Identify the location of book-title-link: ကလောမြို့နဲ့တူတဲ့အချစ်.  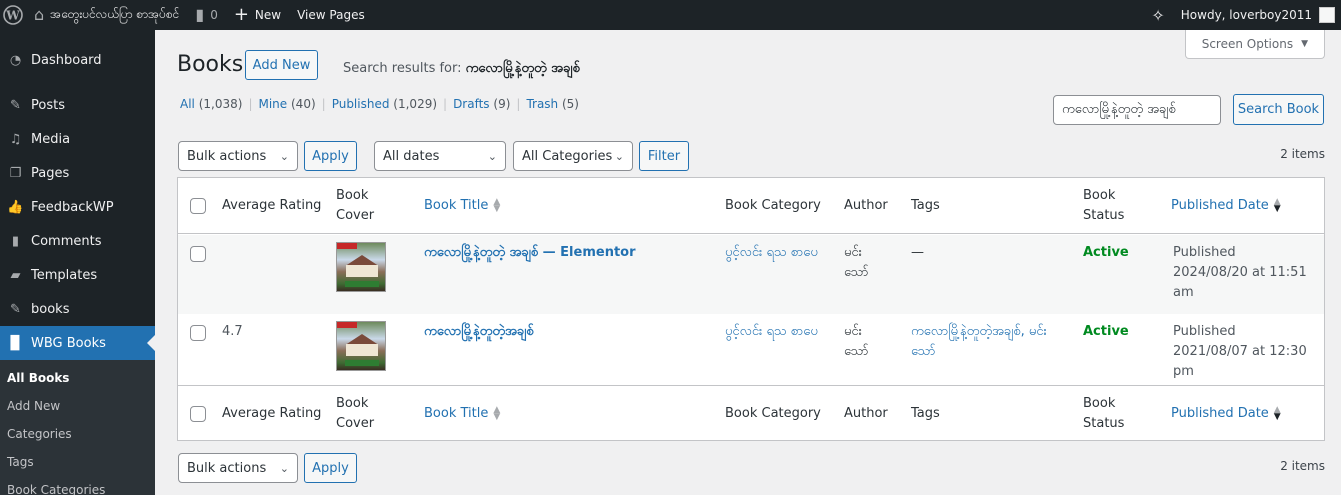
(569, 332).